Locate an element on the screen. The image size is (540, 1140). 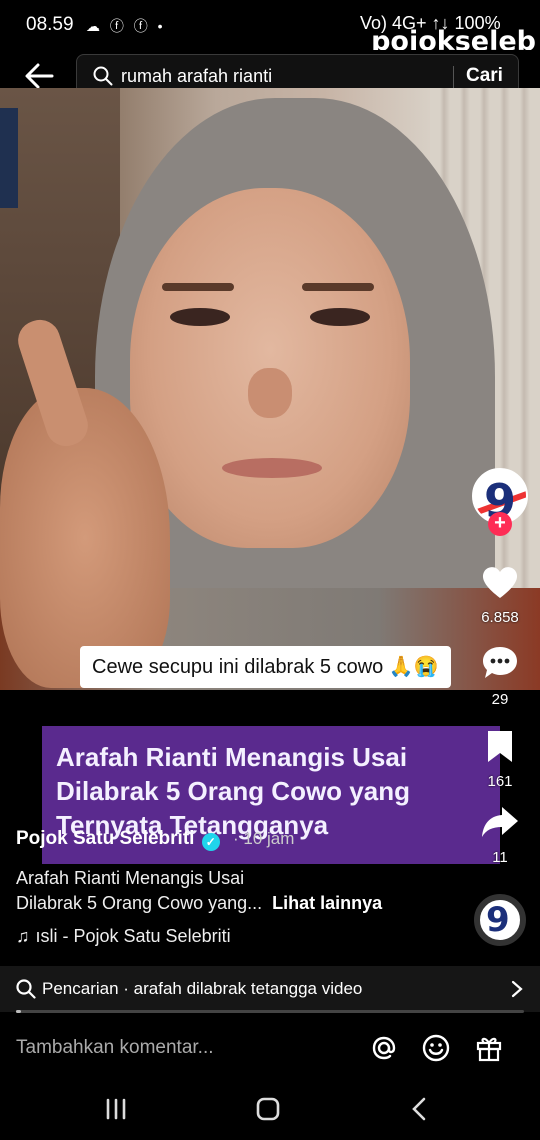
eyebrow-right is located at coordinates (338, 287).